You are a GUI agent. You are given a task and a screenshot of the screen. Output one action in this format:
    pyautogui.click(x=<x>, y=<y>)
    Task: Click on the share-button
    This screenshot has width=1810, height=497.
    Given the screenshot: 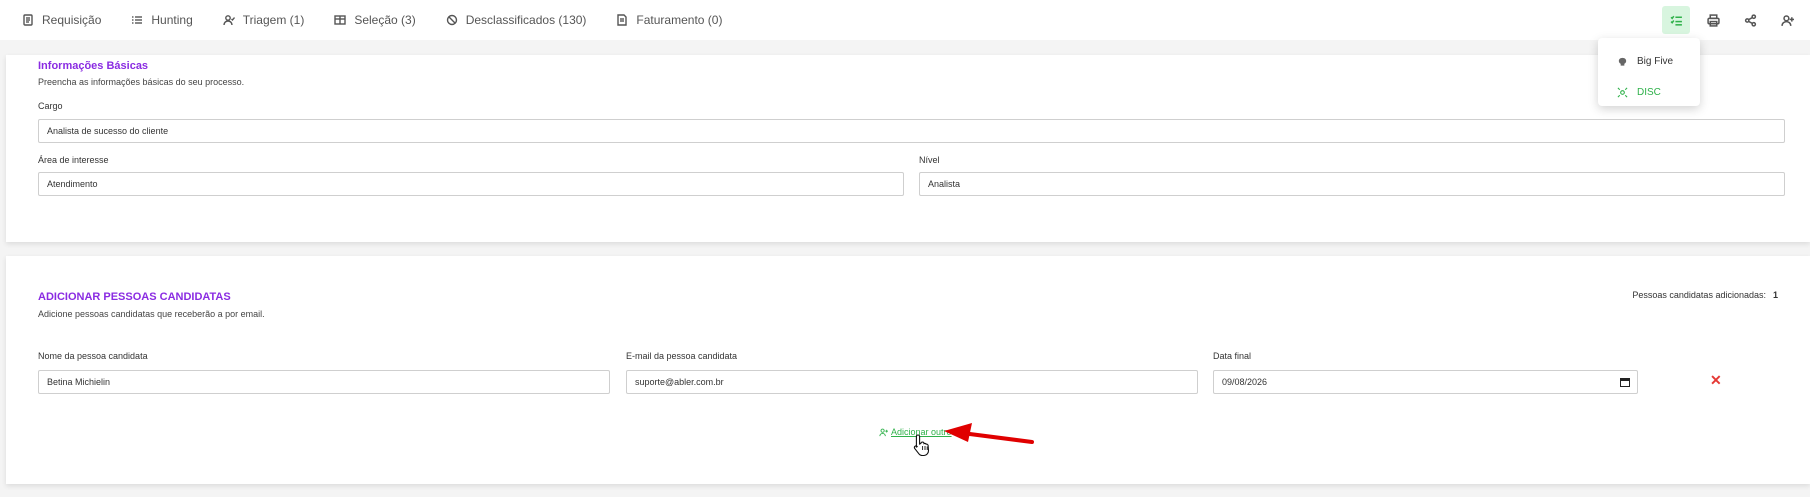 What is the action you would take?
    pyautogui.click(x=1750, y=20)
    